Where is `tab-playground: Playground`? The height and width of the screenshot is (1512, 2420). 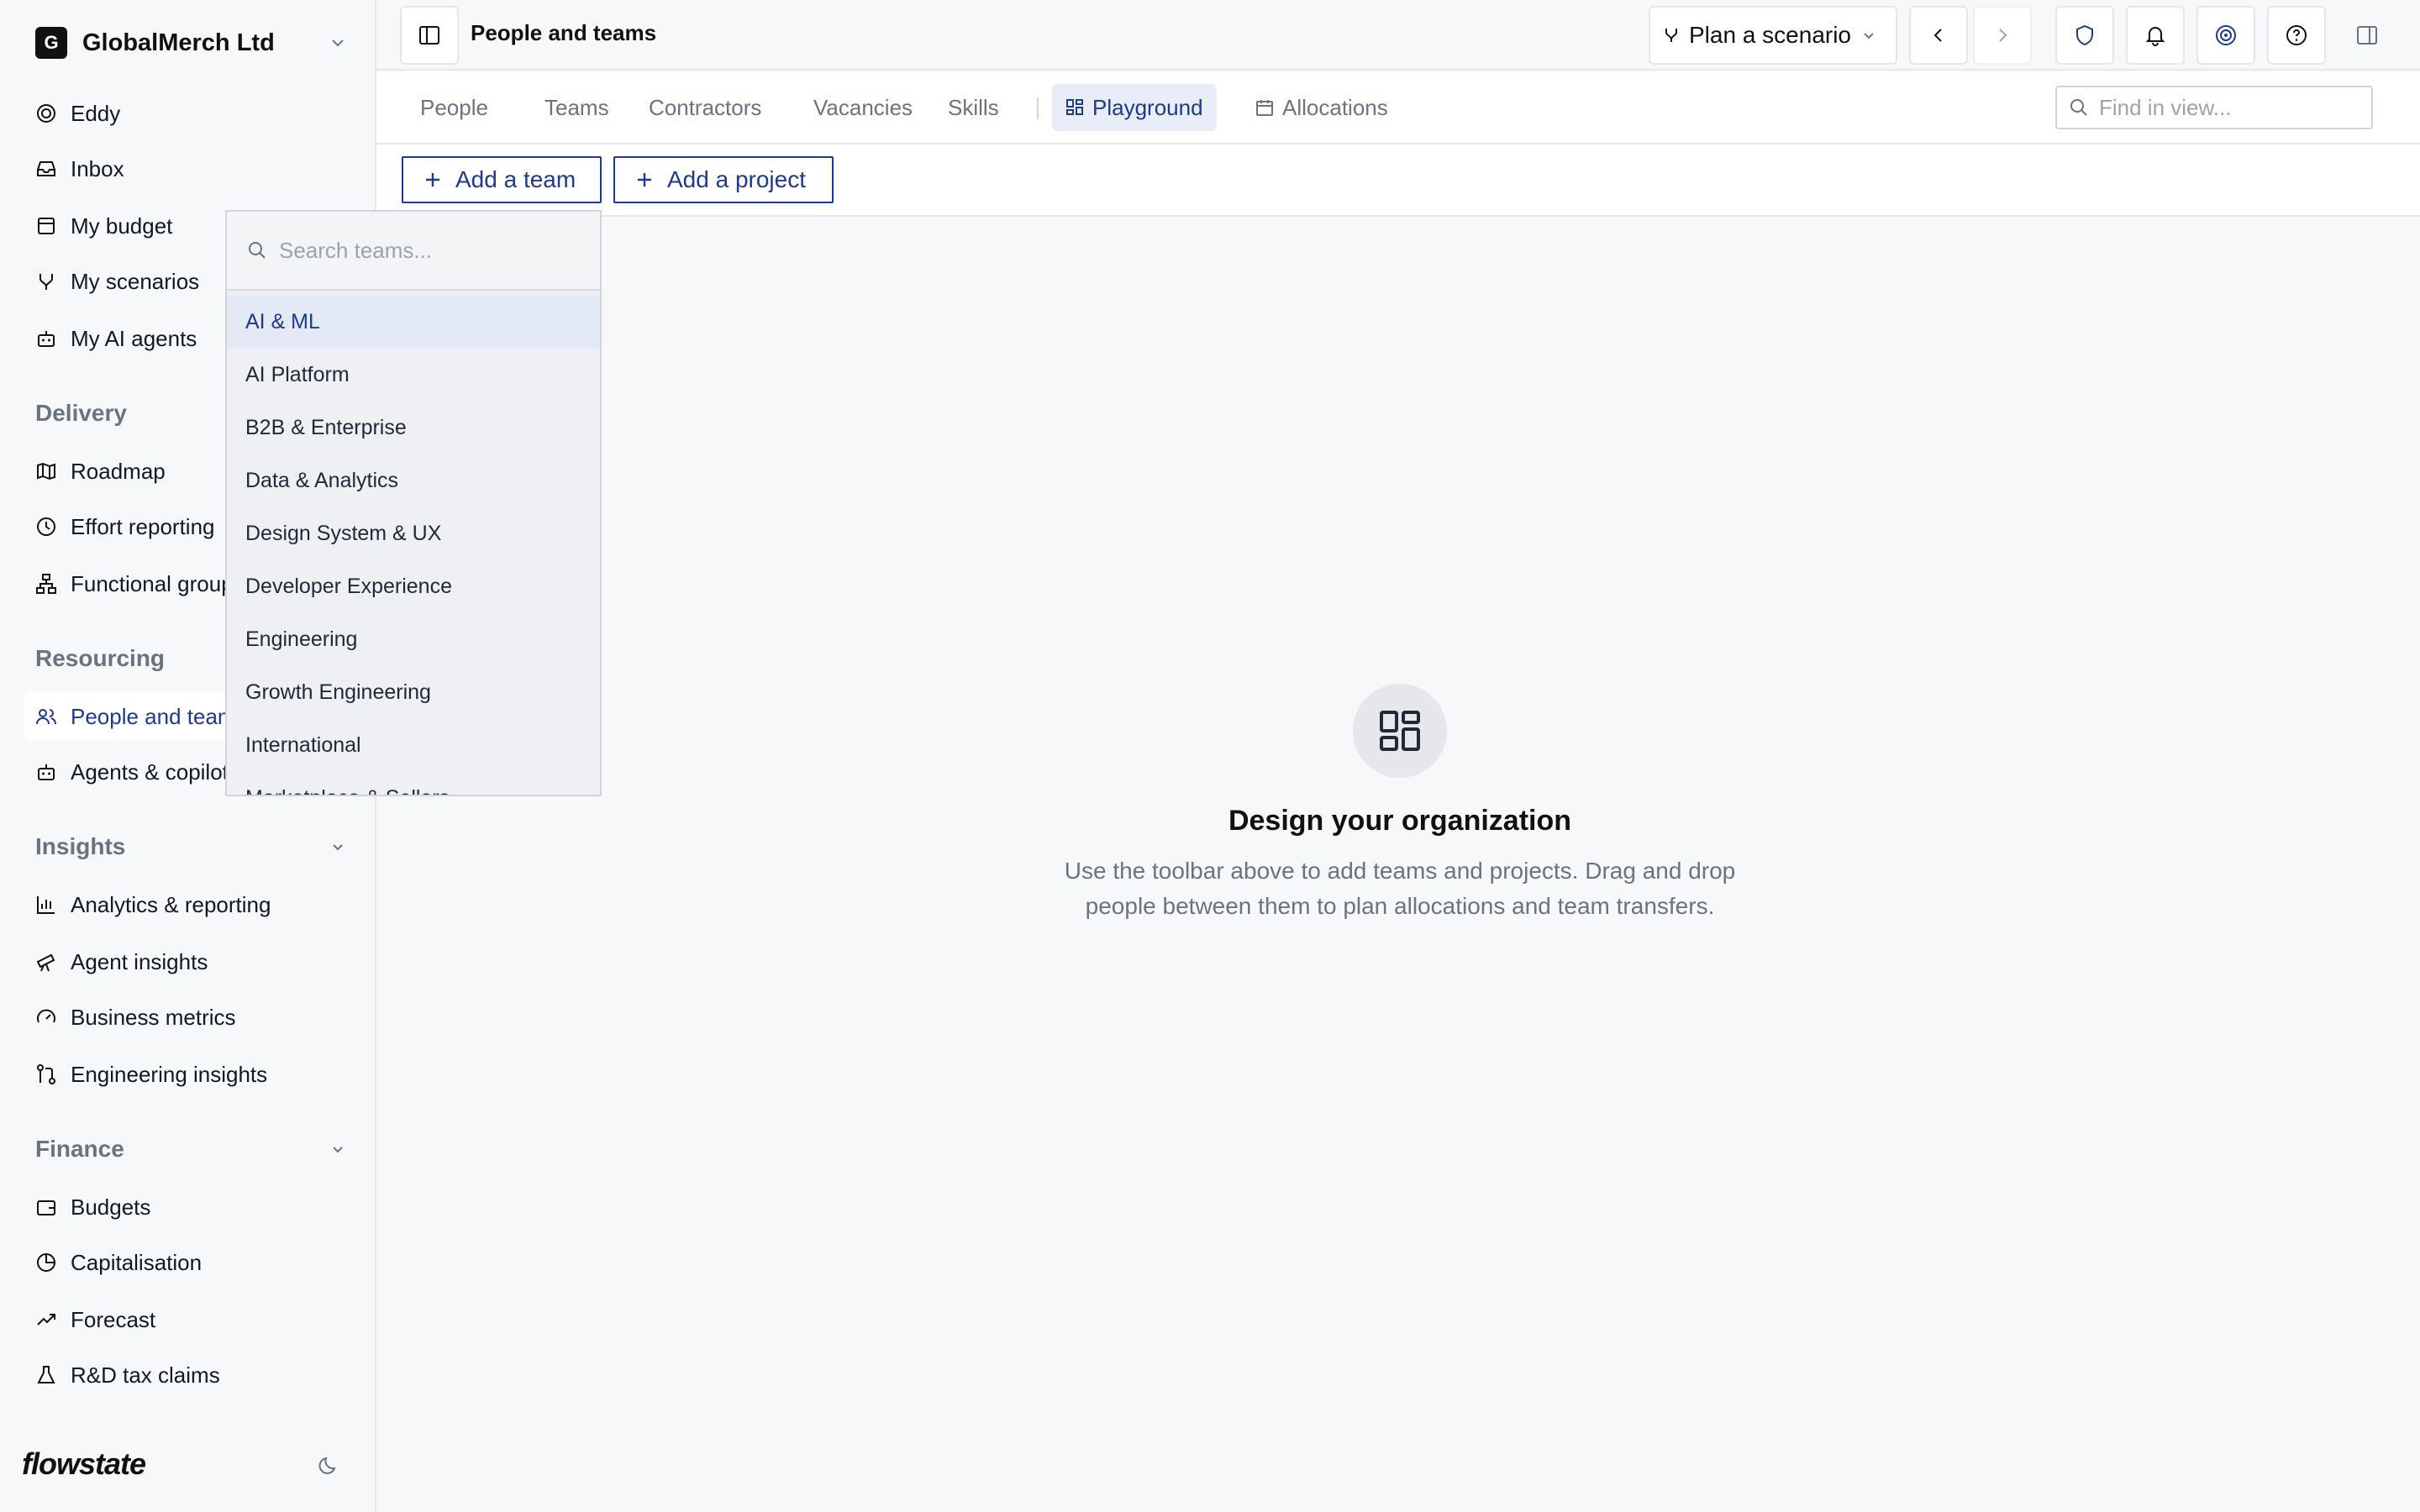 tab-playground: Playground is located at coordinates (1134, 107).